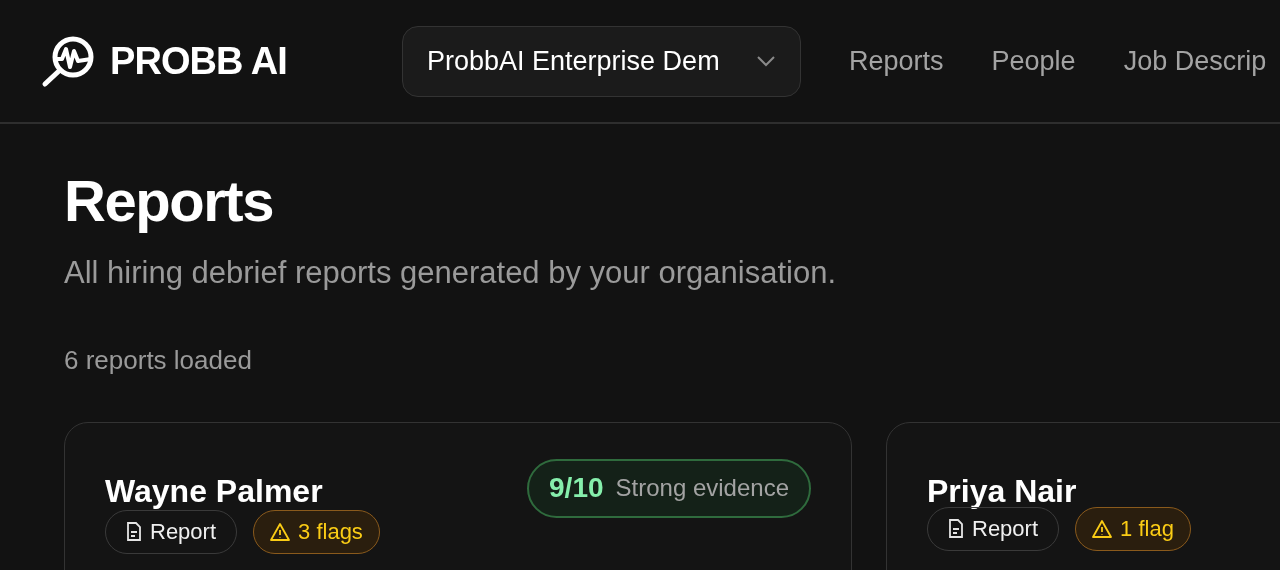  I want to click on flags-badge: 3 flags, so click(316, 531).